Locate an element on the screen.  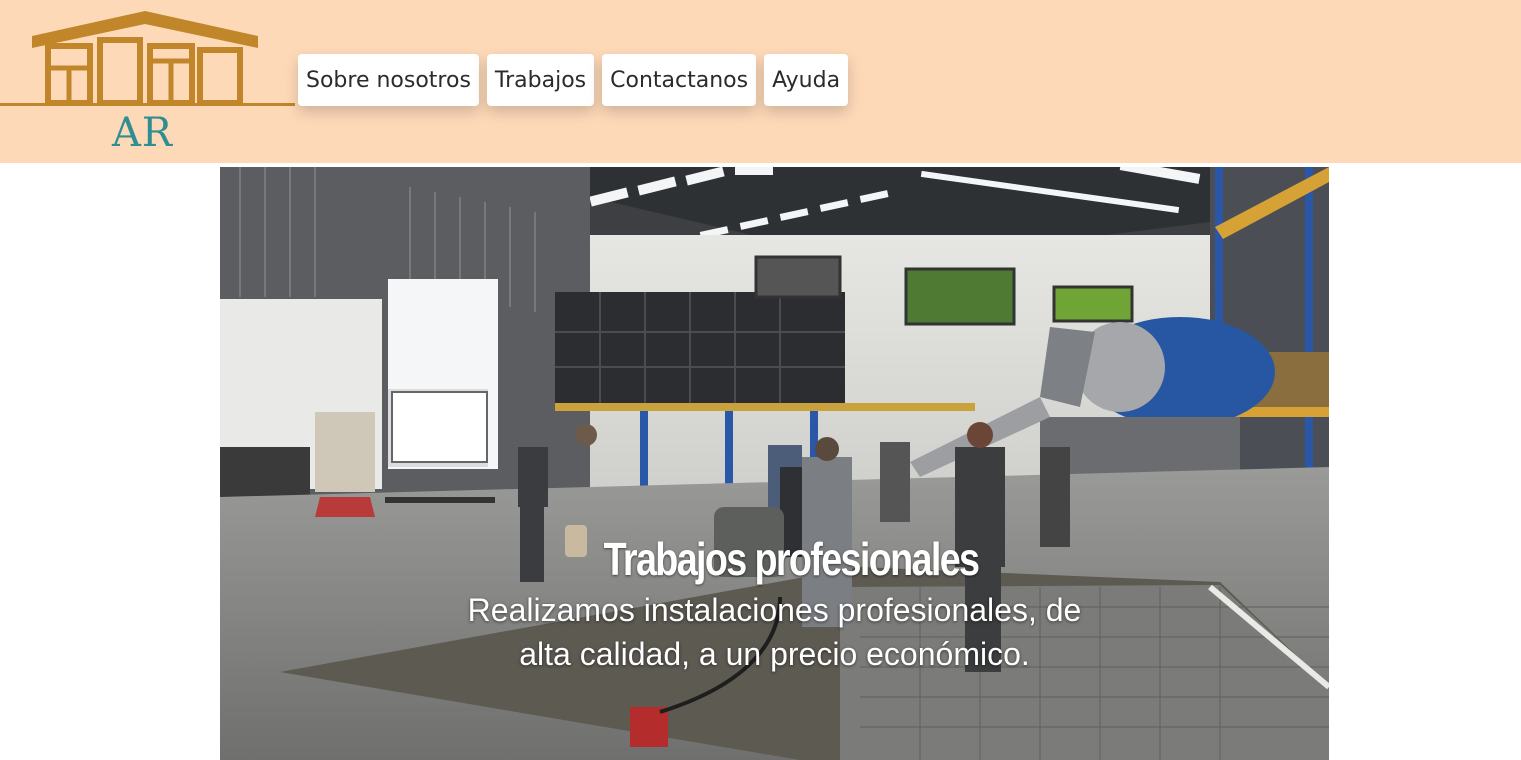
hero-title: Trabajos profesionales is located at coordinates (791, 559).